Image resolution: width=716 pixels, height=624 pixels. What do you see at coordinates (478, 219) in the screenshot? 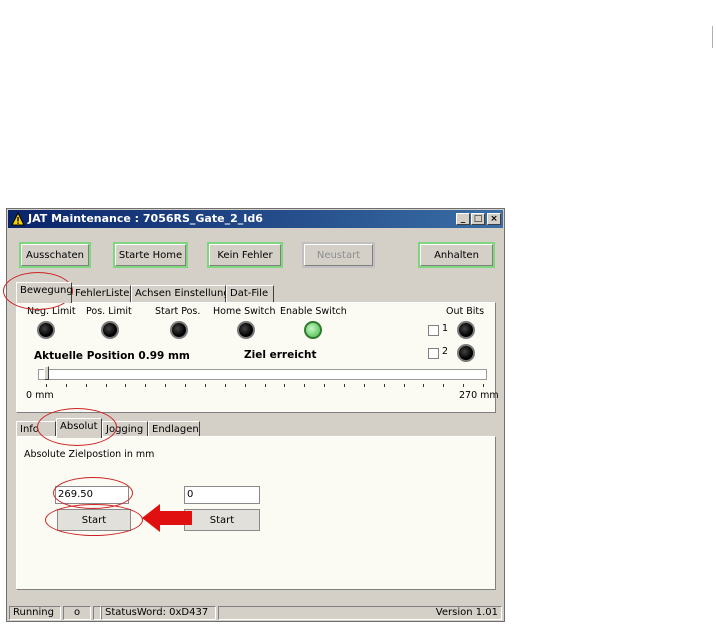
I see `maximize-button: □` at bounding box center [478, 219].